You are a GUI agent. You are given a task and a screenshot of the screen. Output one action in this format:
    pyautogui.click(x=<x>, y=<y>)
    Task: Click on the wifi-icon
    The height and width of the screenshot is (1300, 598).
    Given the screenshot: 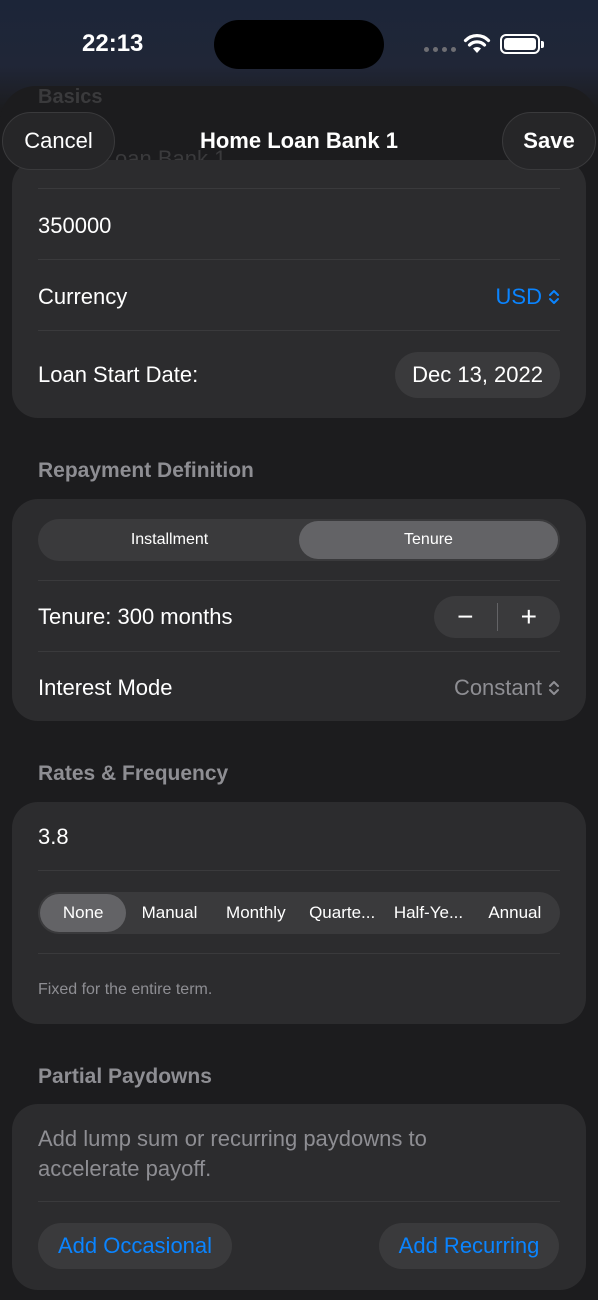 What is the action you would take?
    pyautogui.click(x=477, y=43)
    